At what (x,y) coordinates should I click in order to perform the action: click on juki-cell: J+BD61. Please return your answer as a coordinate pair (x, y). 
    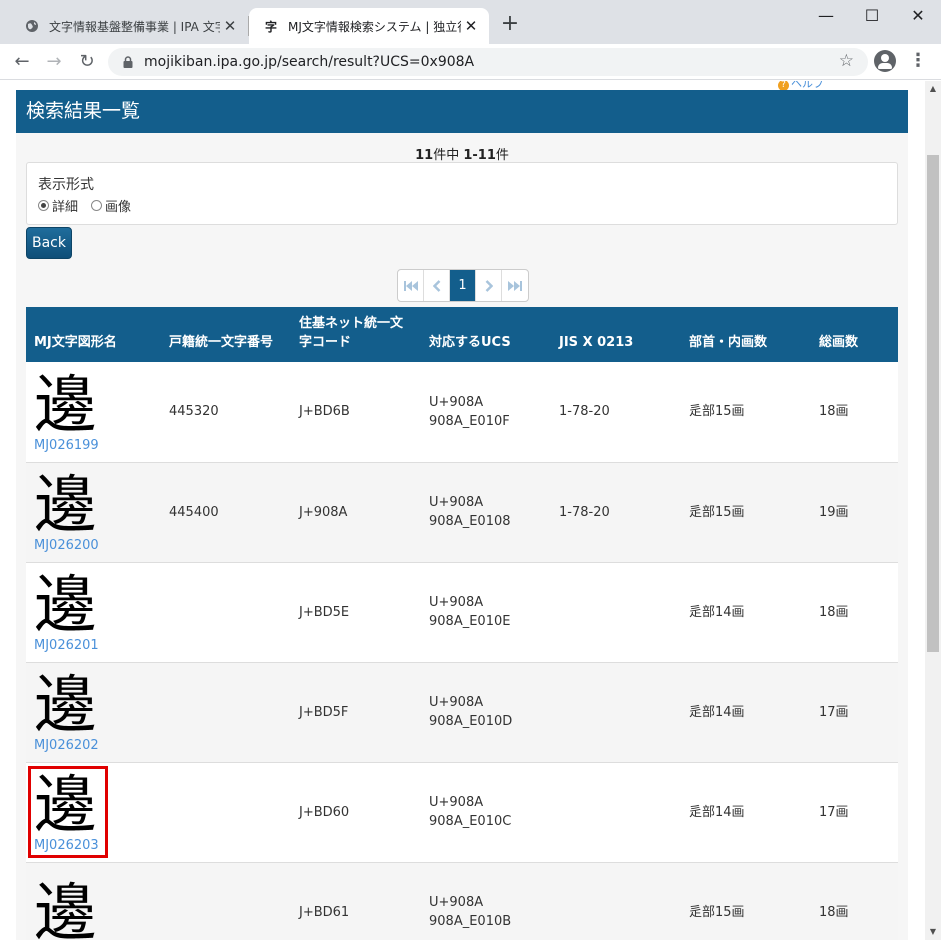
    Looking at the image, I should click on (356, 901).